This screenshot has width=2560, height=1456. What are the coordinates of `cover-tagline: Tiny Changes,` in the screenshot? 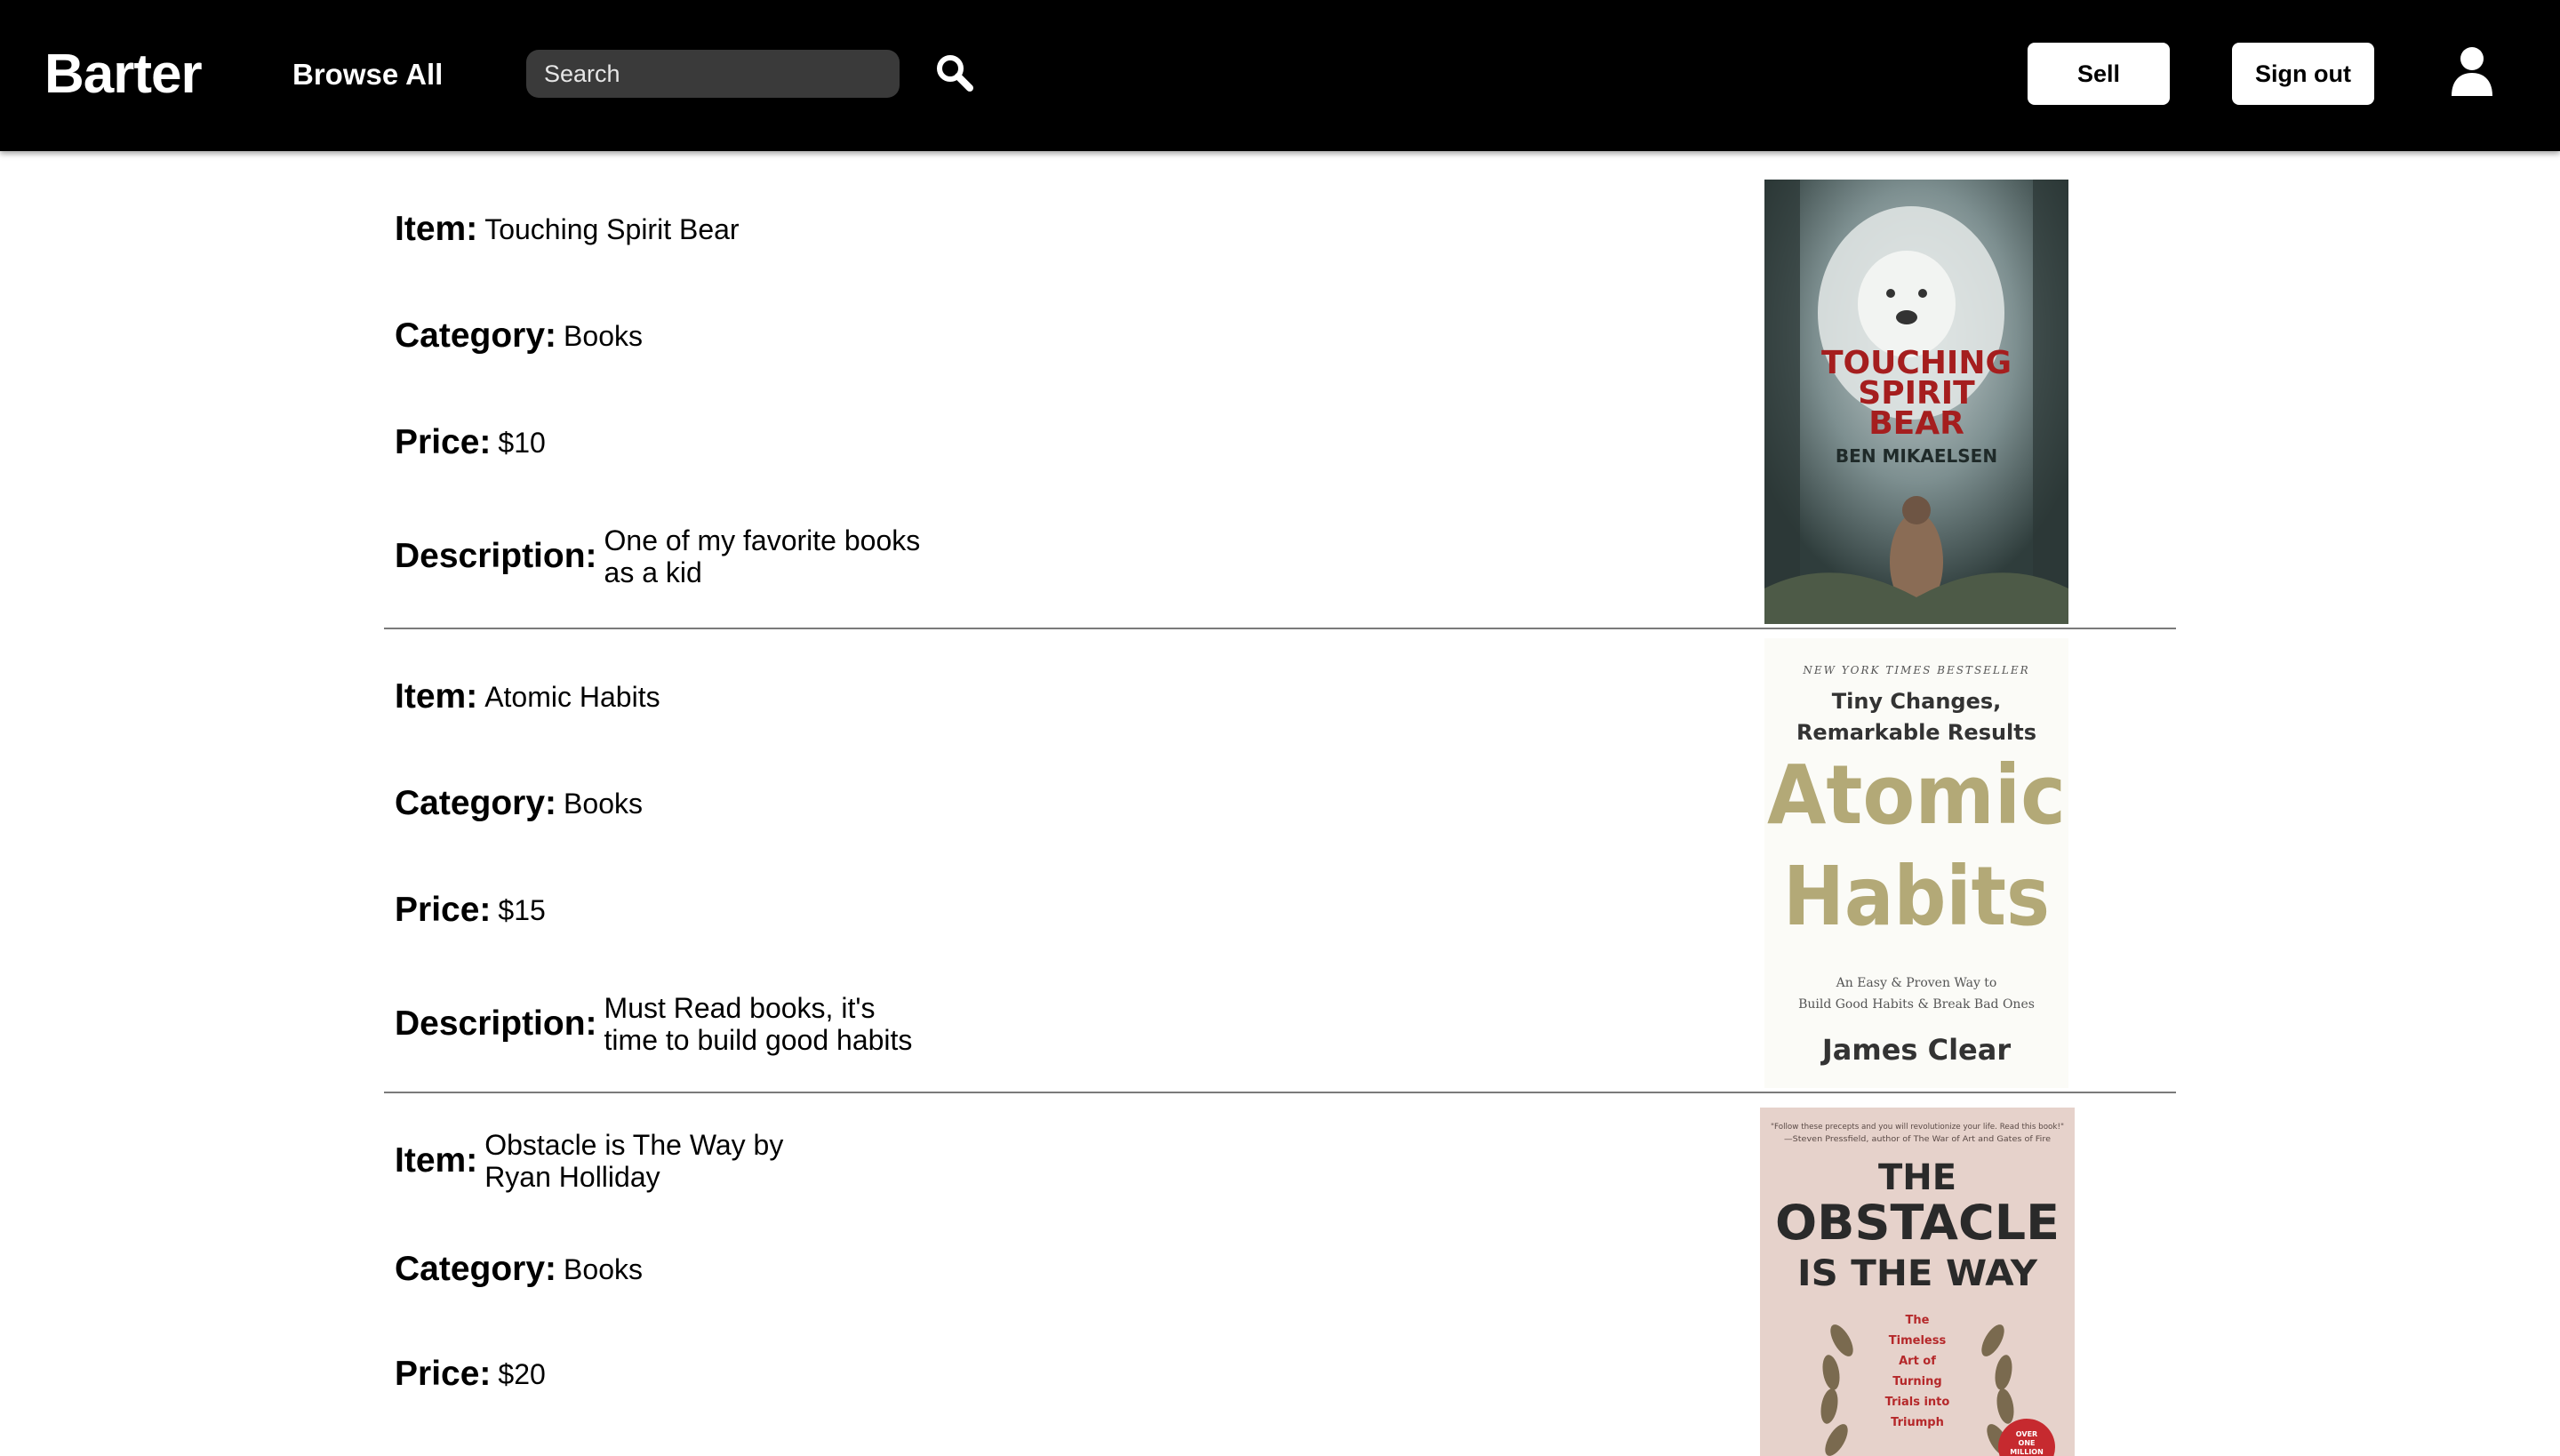 It's located at (1917, 701).